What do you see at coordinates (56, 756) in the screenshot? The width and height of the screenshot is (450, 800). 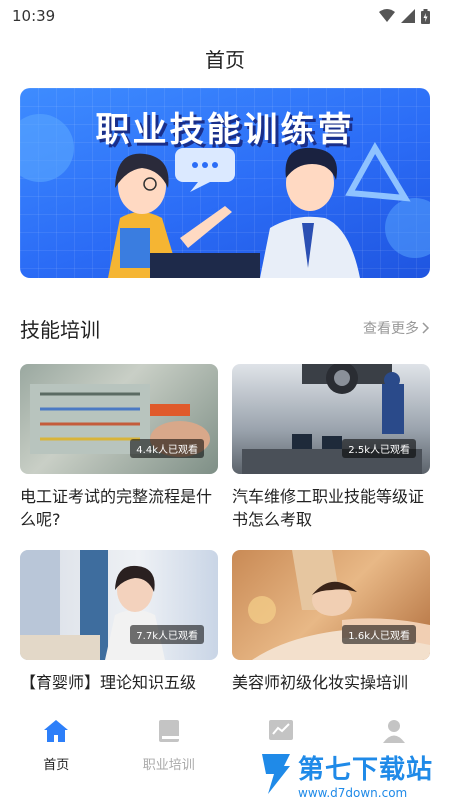 I see `tab-home: 首页` at bounding box center [56, 756].